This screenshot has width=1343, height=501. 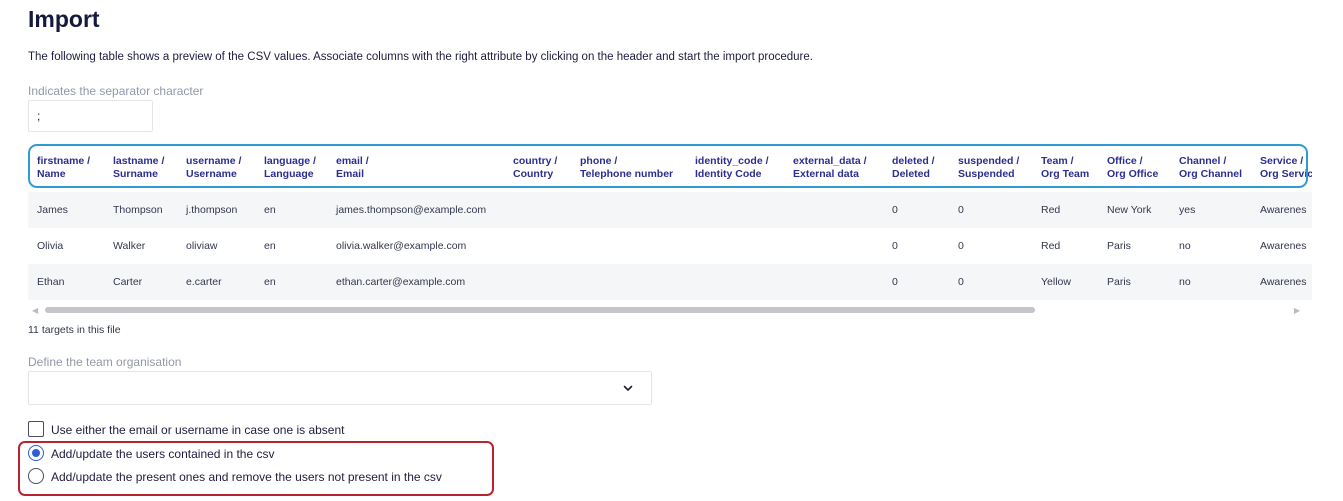 I want to click on column-header: deleted / Deleted, so click(x=913, y=168).